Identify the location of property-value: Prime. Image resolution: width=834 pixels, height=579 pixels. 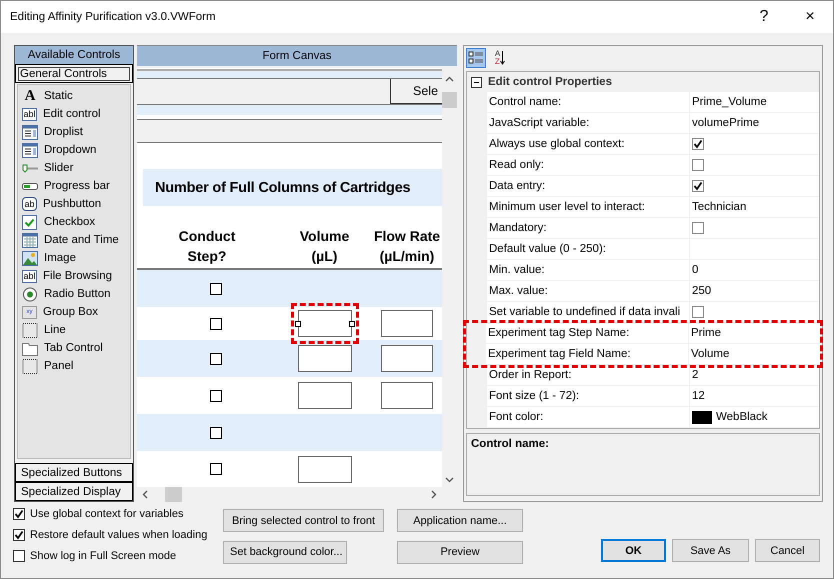
(754, 333).